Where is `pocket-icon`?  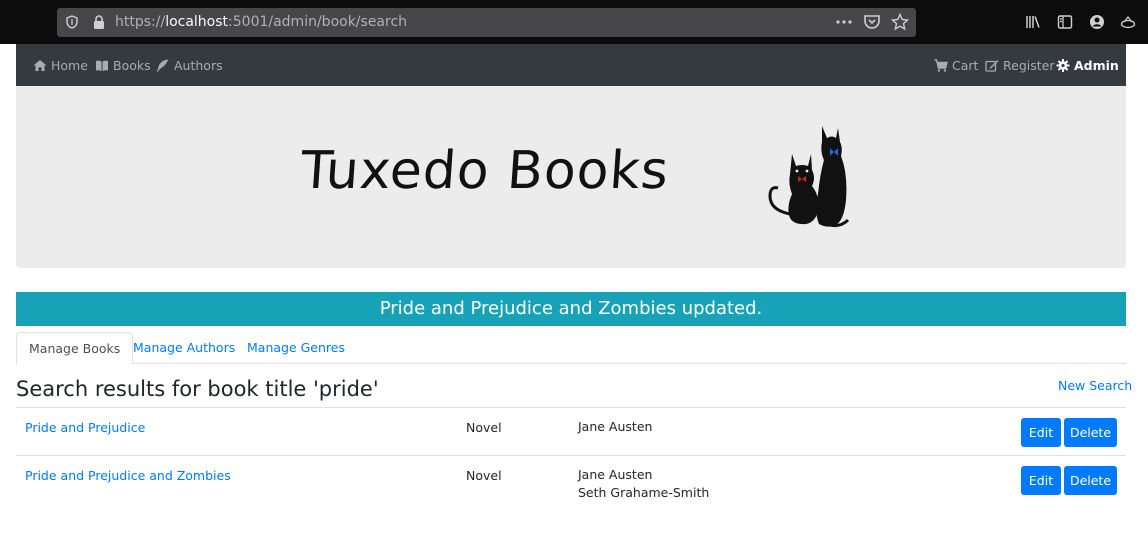
pocket-icon is located at coordinates (872, 22).